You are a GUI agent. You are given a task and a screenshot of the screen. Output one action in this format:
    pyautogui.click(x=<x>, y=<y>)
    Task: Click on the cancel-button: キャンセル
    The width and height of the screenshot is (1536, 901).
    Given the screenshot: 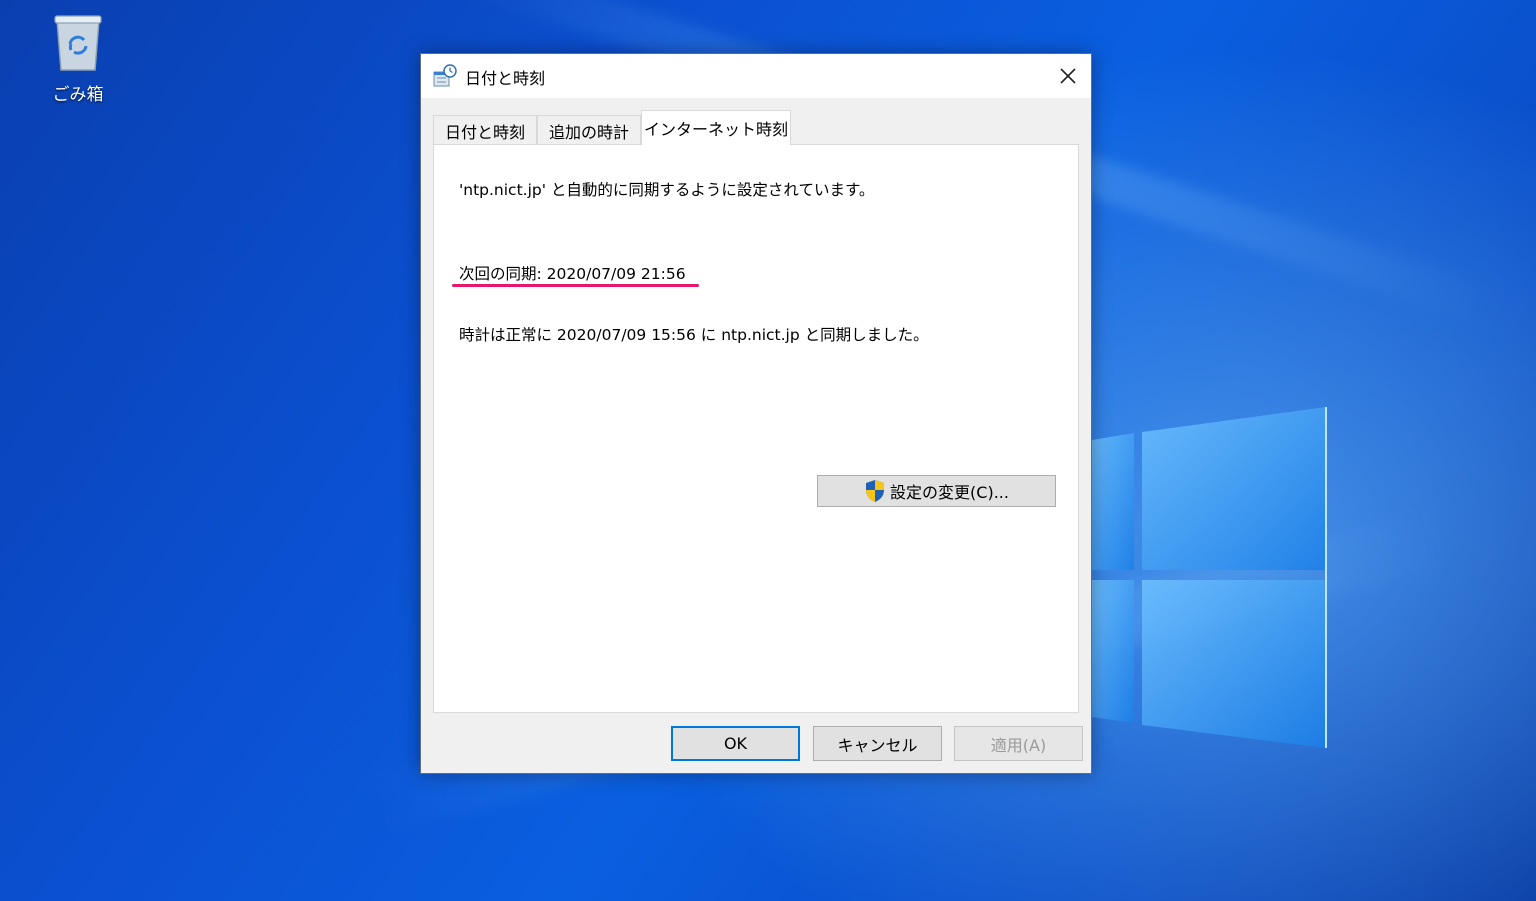 What is the action you would take?
    pyautogui.click(x=877, y=743)
    